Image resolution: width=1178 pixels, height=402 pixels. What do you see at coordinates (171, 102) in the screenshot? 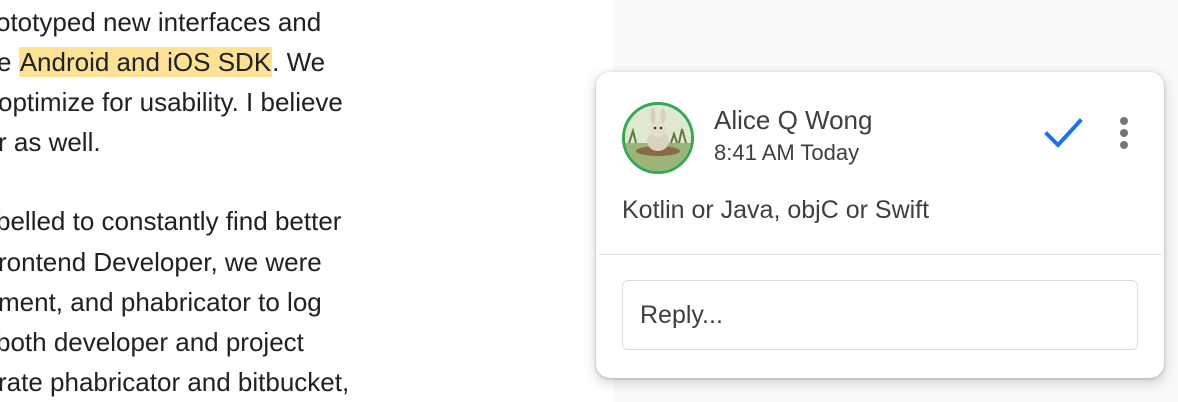
I see `document-line: optimize for usability. I believe` at bounding box center [171, 102].